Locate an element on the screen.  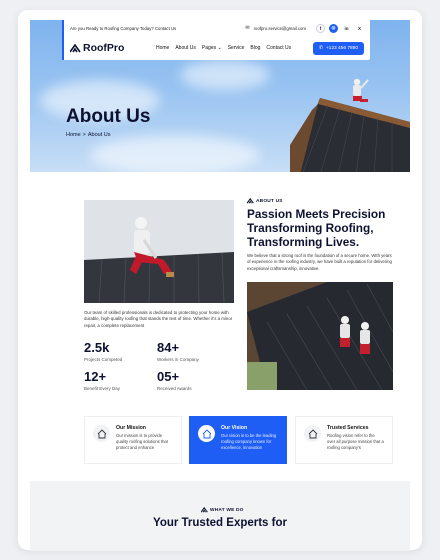
about-eyebrow-label: ABOUT US is located at coordinates (269, 201).